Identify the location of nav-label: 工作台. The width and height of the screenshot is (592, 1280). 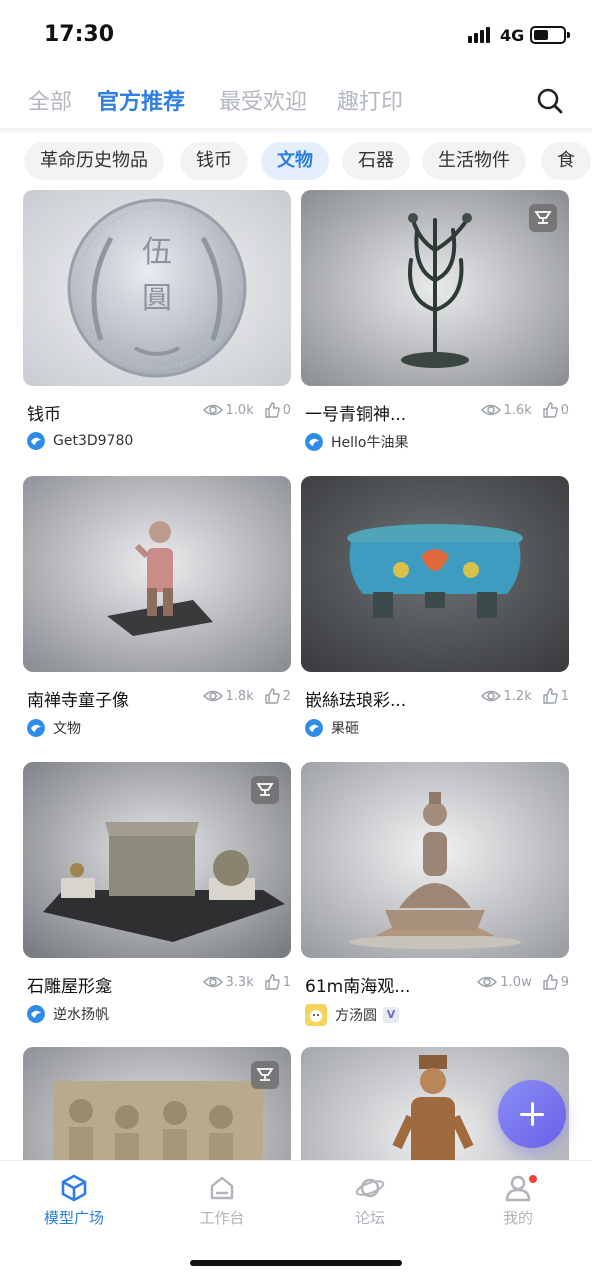
(222, 1218).